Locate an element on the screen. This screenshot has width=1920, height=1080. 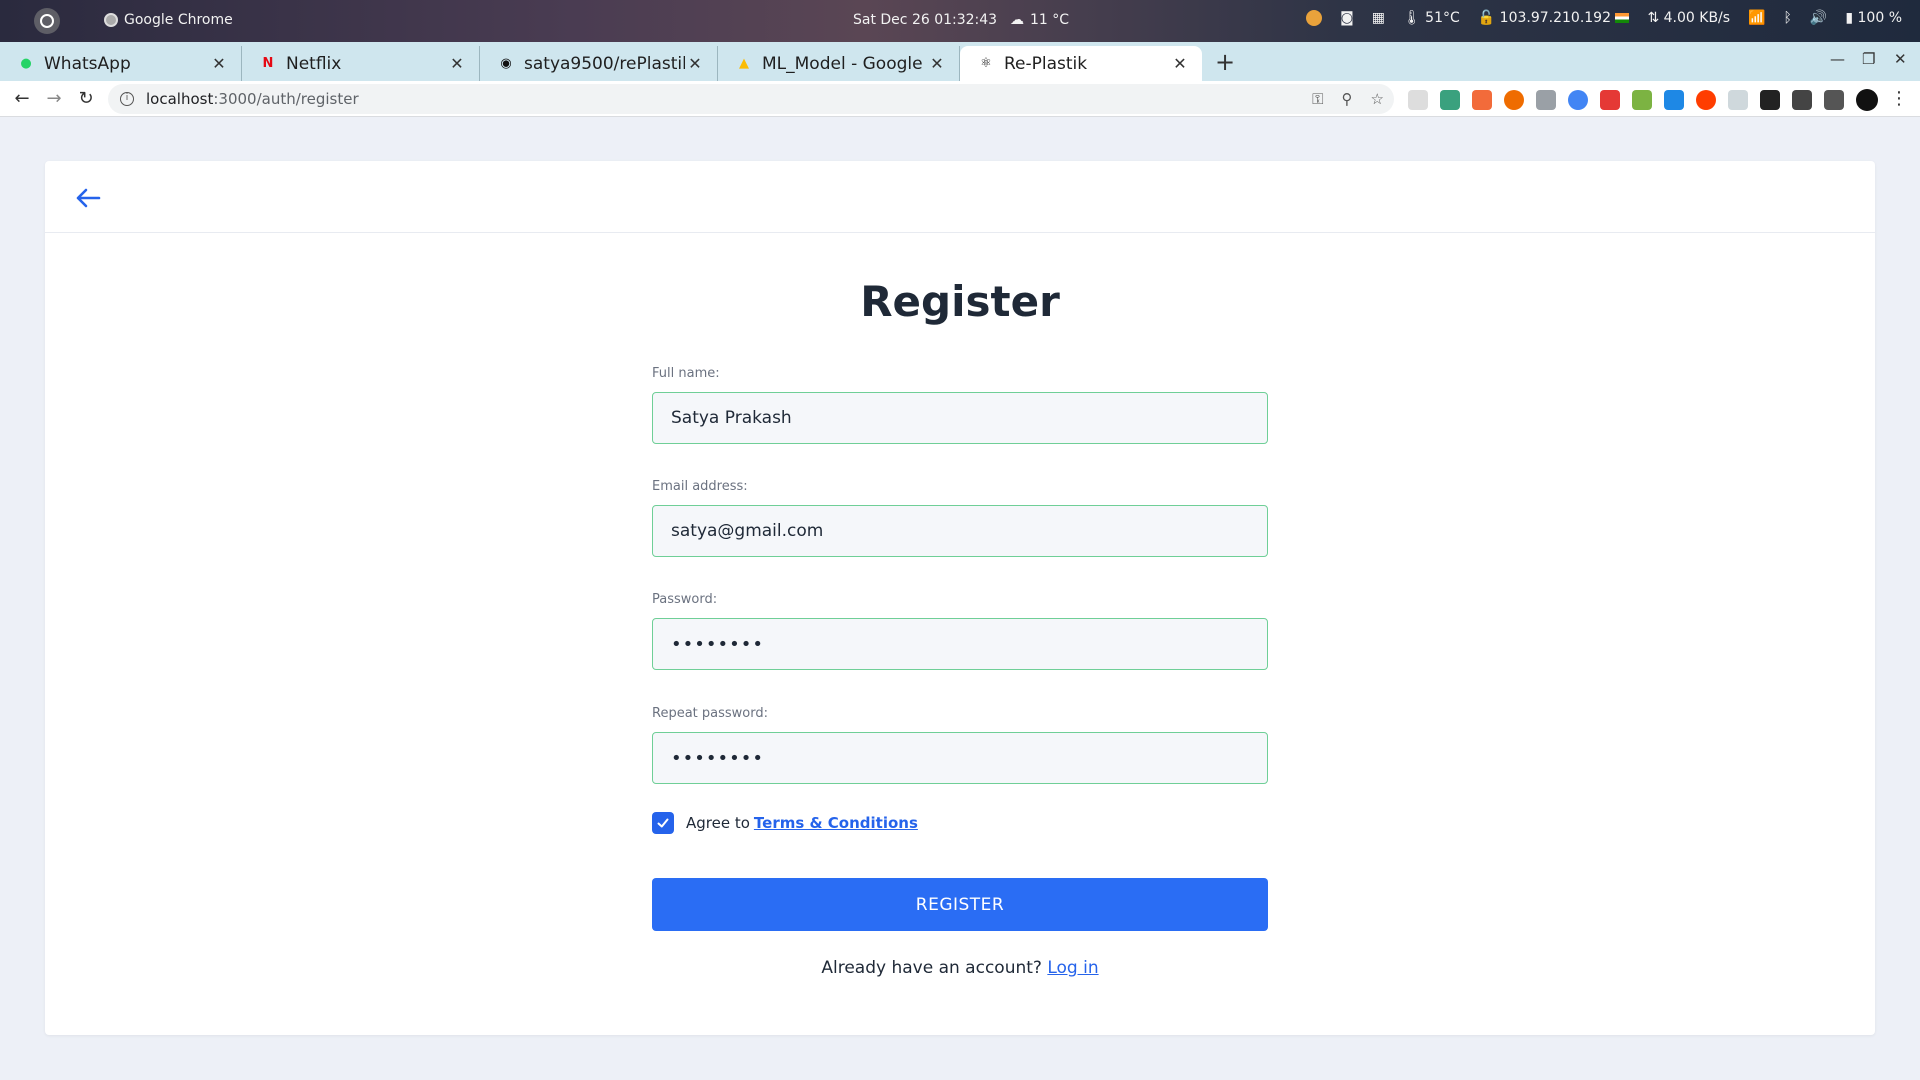
login-prompt: Already have an account? is located at coordinates (931, 968).